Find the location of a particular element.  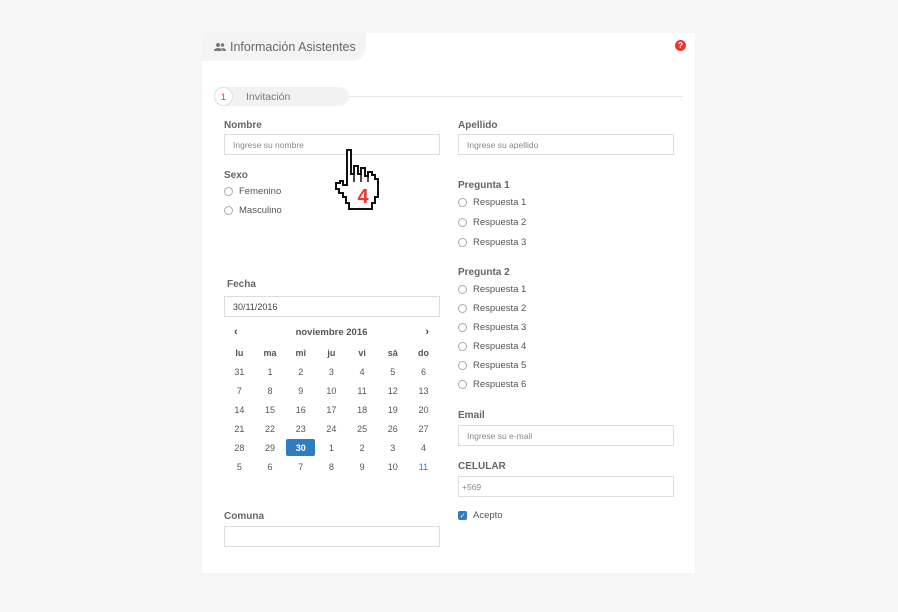

calendar-day: 31 is located at coordinates (239, 371).